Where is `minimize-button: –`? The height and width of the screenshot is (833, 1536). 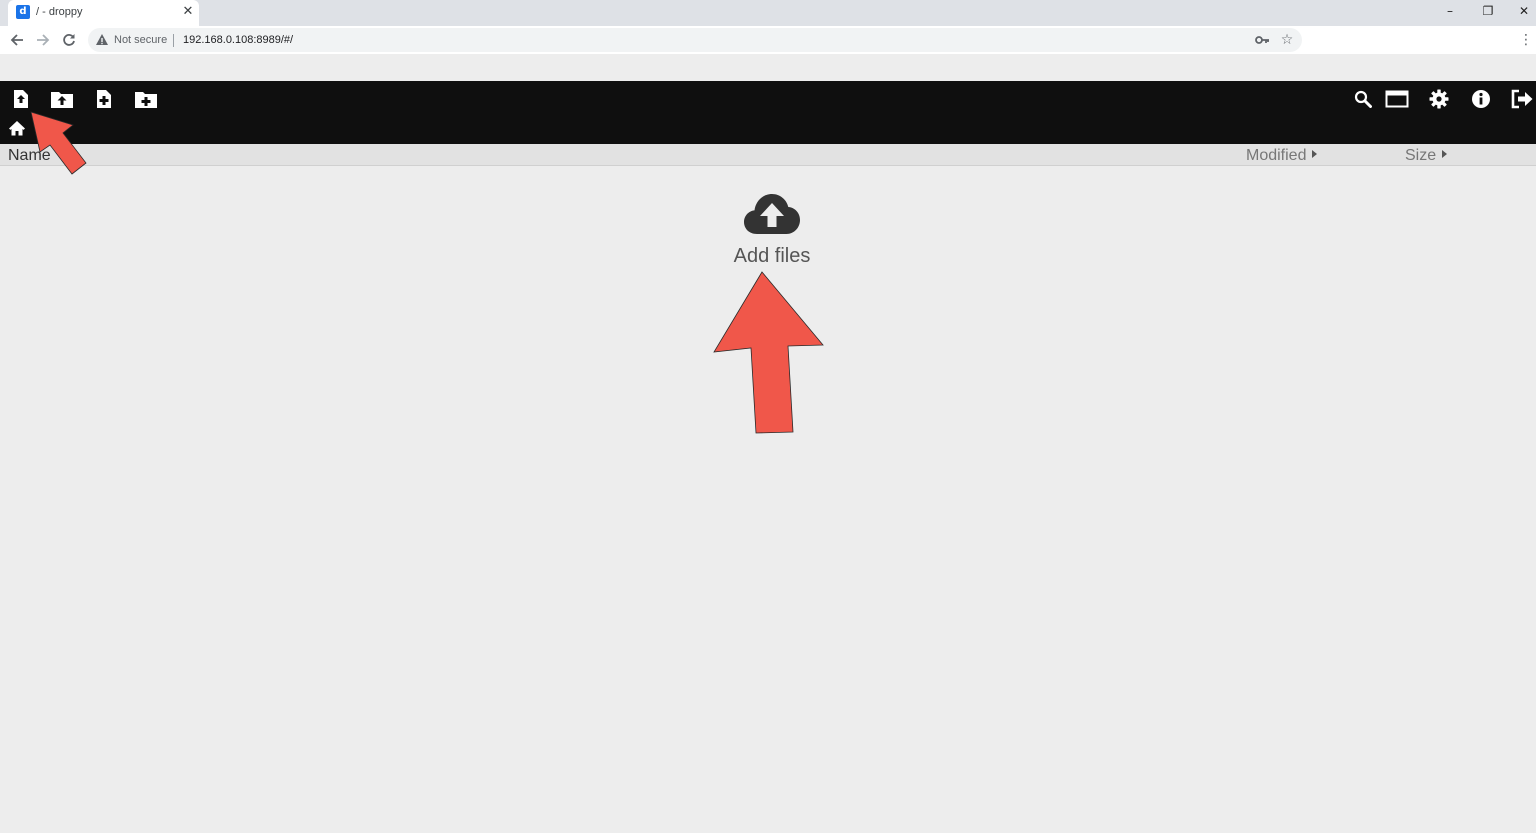 minimize-button: – is located at coordinates (1450, 11).